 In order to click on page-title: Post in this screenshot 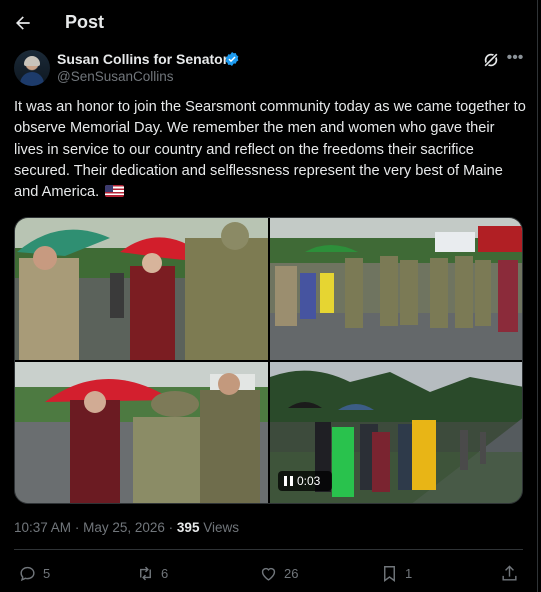, I will do `click(85, 22)`.